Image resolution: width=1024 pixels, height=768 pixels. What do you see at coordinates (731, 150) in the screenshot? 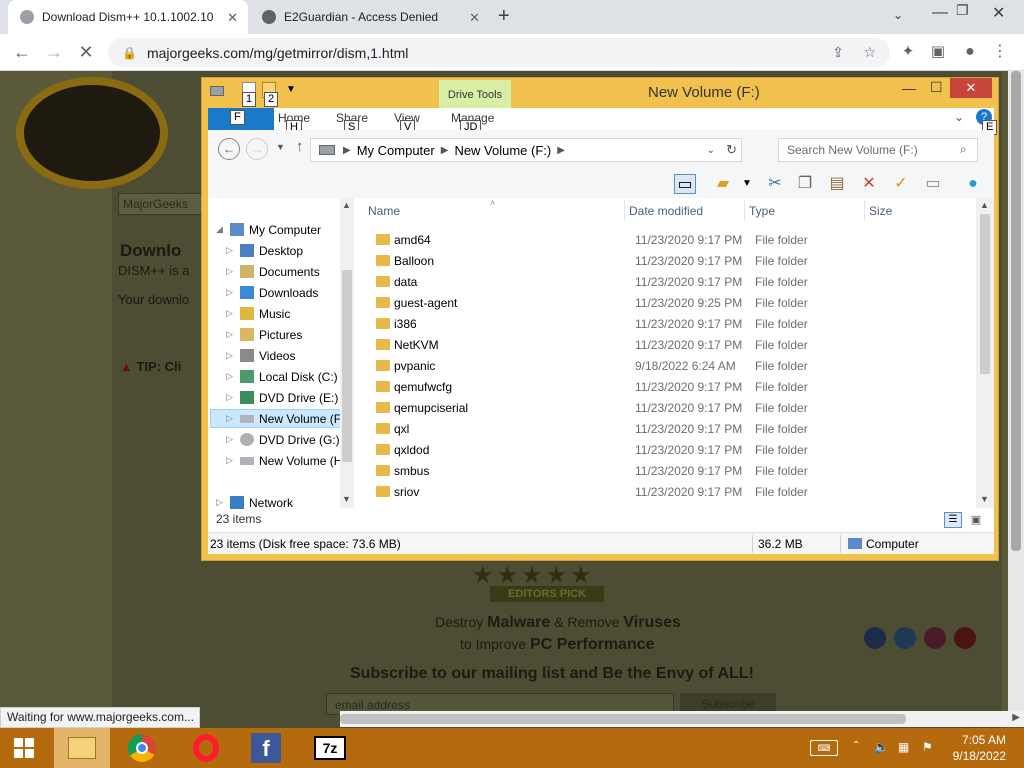
I see `refresh-icon: ↻` at bounding box center [731, 150].